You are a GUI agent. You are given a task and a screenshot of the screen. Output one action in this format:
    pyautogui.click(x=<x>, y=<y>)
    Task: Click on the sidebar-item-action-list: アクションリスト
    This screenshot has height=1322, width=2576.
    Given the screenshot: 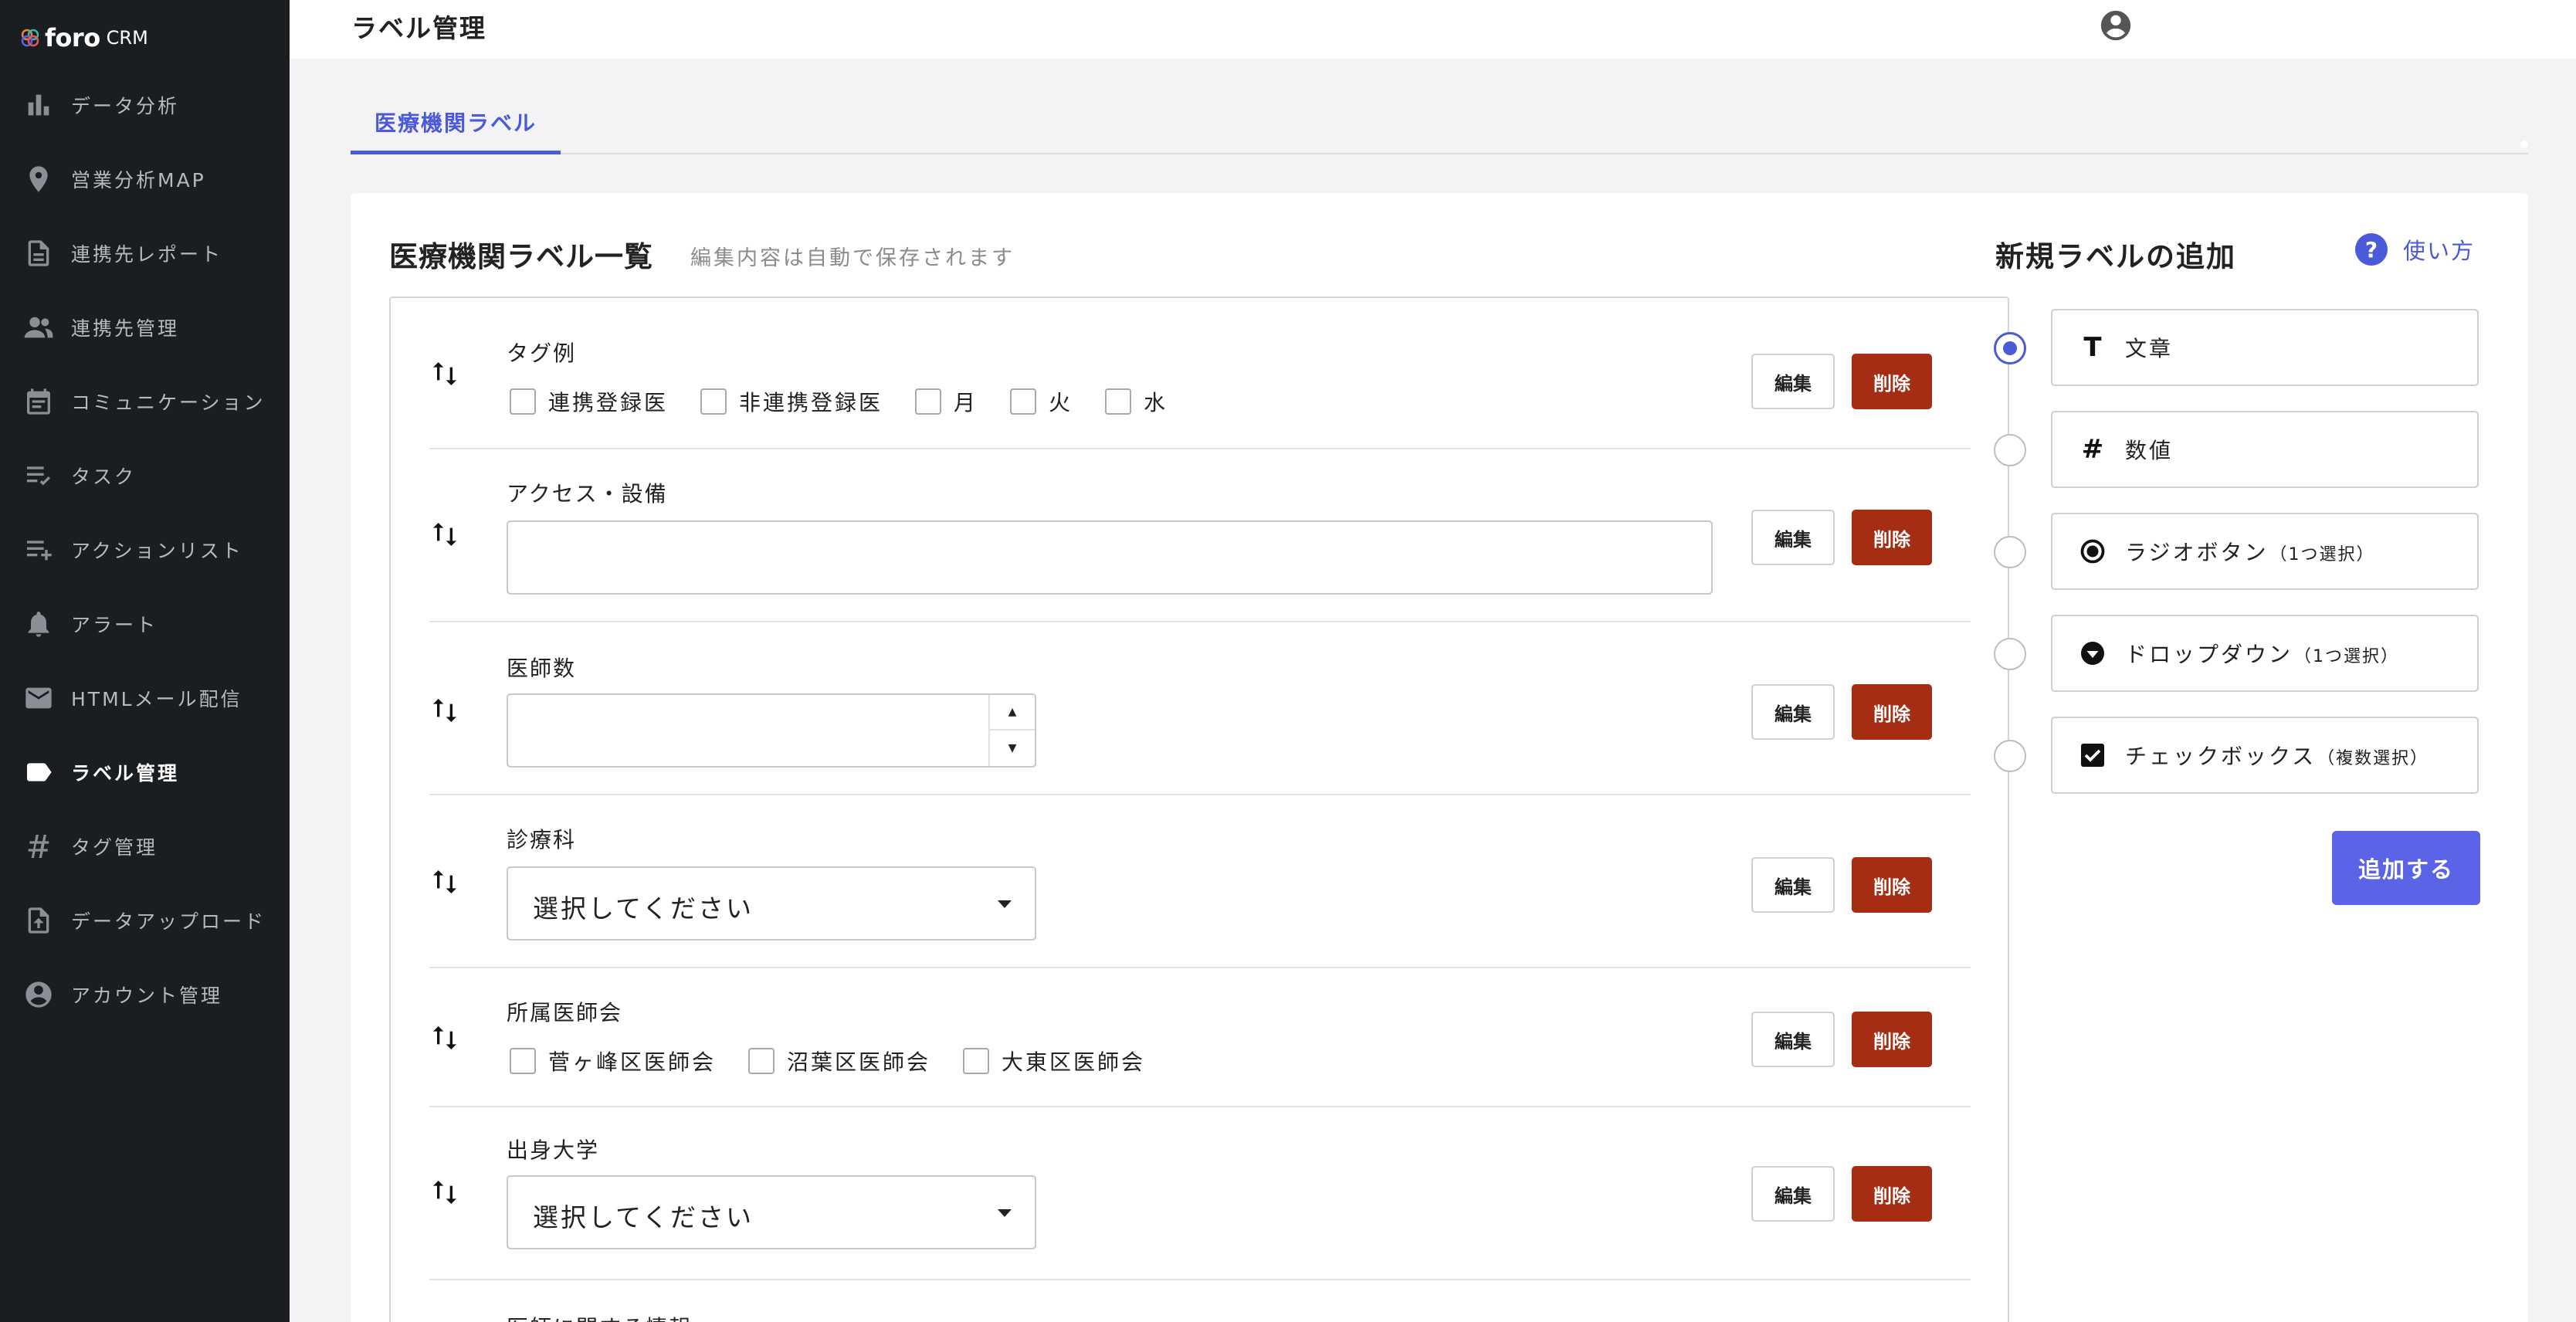 What is the action you would take?
    pyautogui.click(x=145, y=550)
    